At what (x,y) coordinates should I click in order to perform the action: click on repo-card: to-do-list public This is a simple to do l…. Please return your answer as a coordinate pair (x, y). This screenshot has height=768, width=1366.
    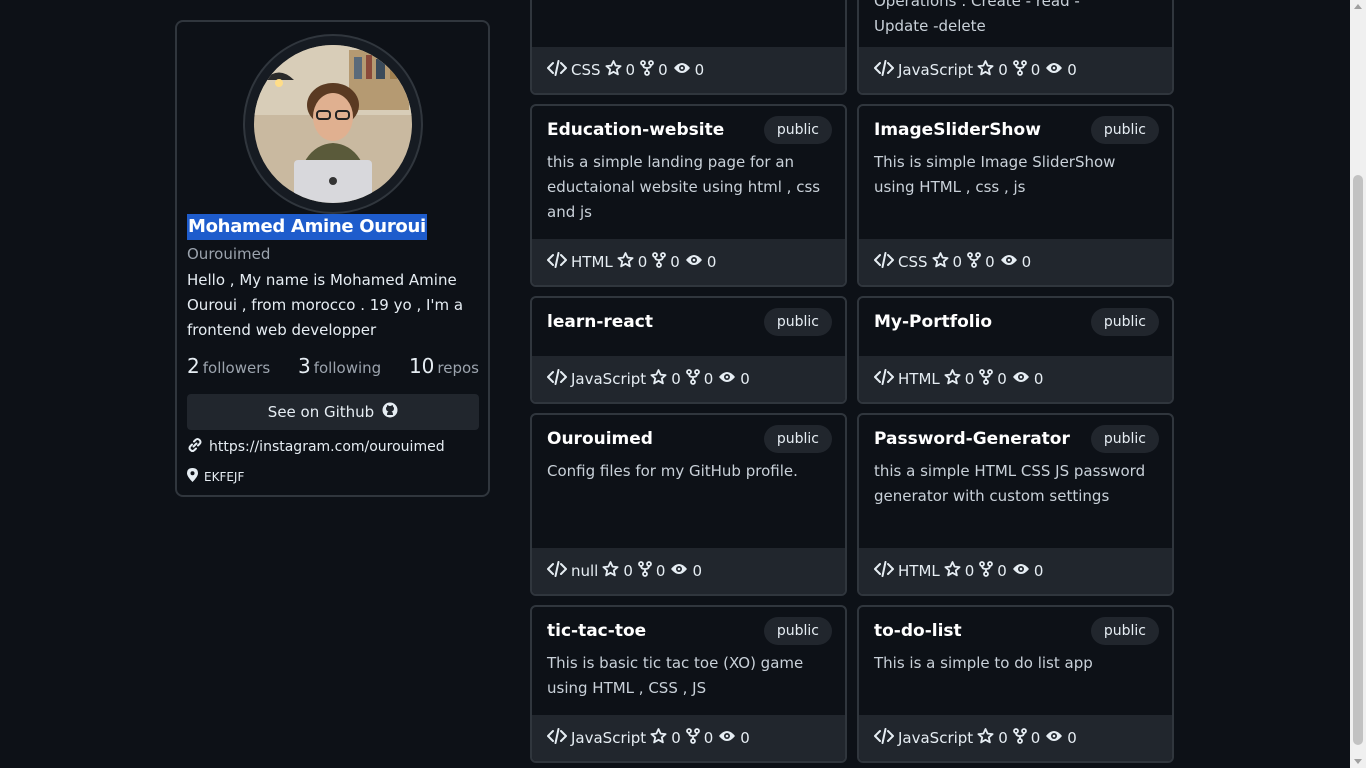
    Looking at the image, I should click on (1015, 684).